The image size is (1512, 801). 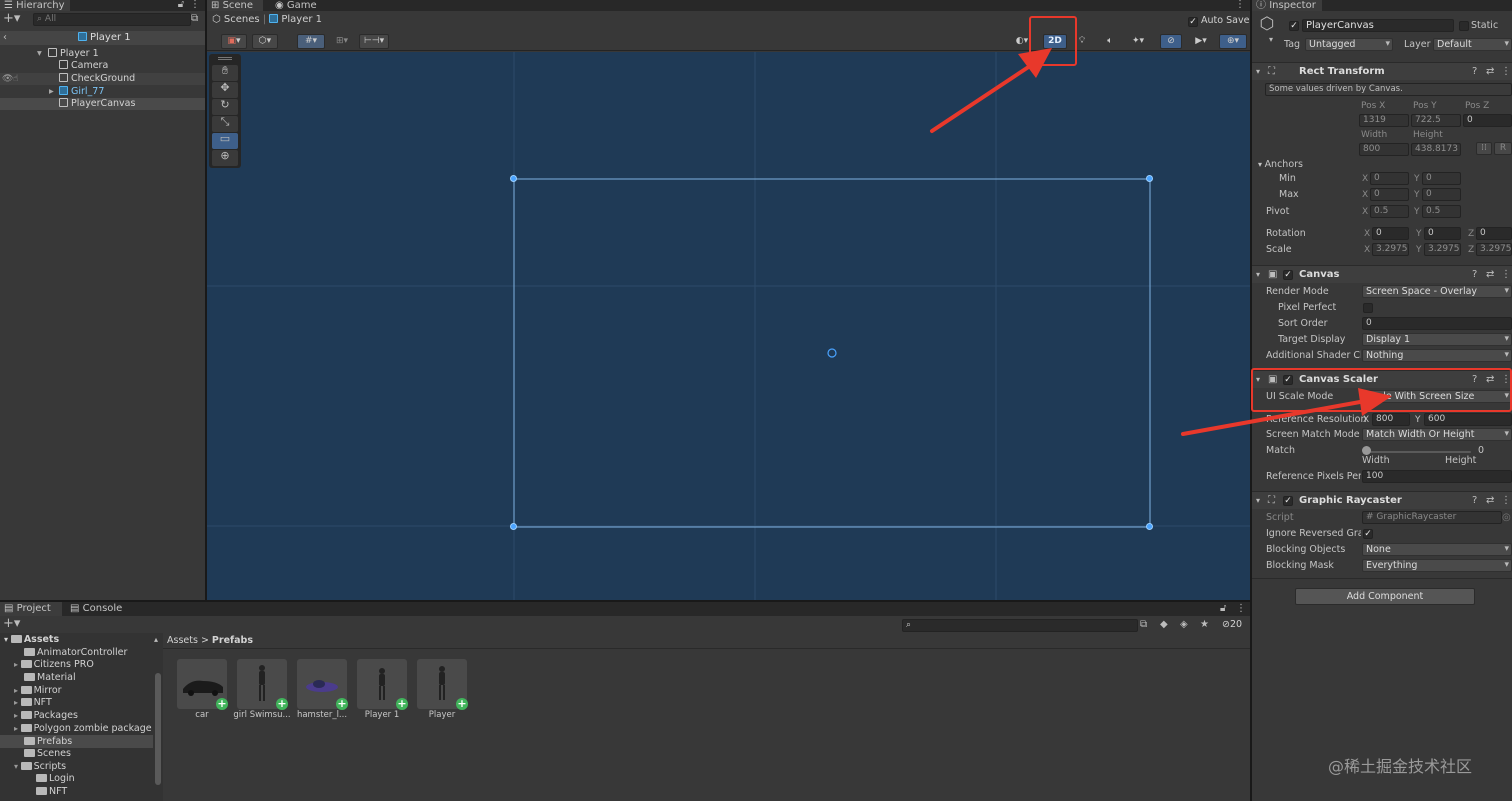 I want to click on asset-player: +, so click(x=442, y=684).